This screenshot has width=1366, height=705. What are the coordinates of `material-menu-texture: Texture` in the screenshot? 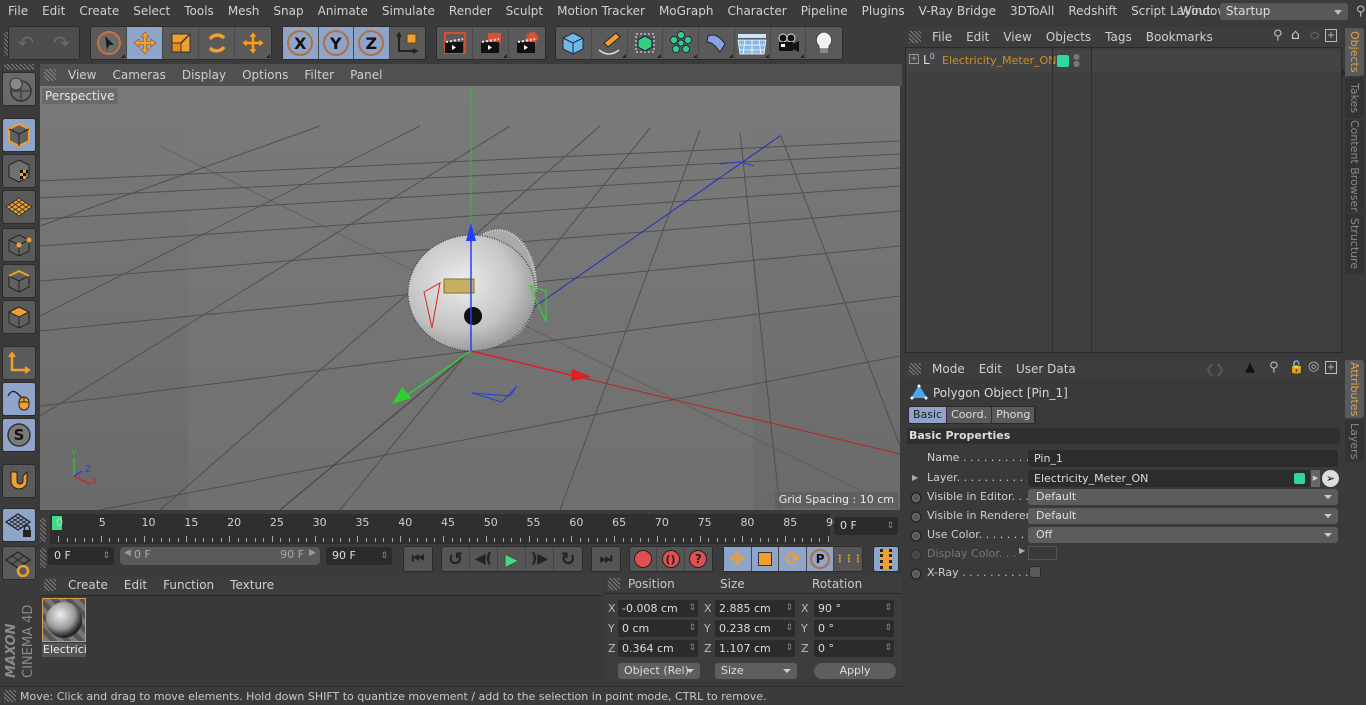 It's located at (252, 585).